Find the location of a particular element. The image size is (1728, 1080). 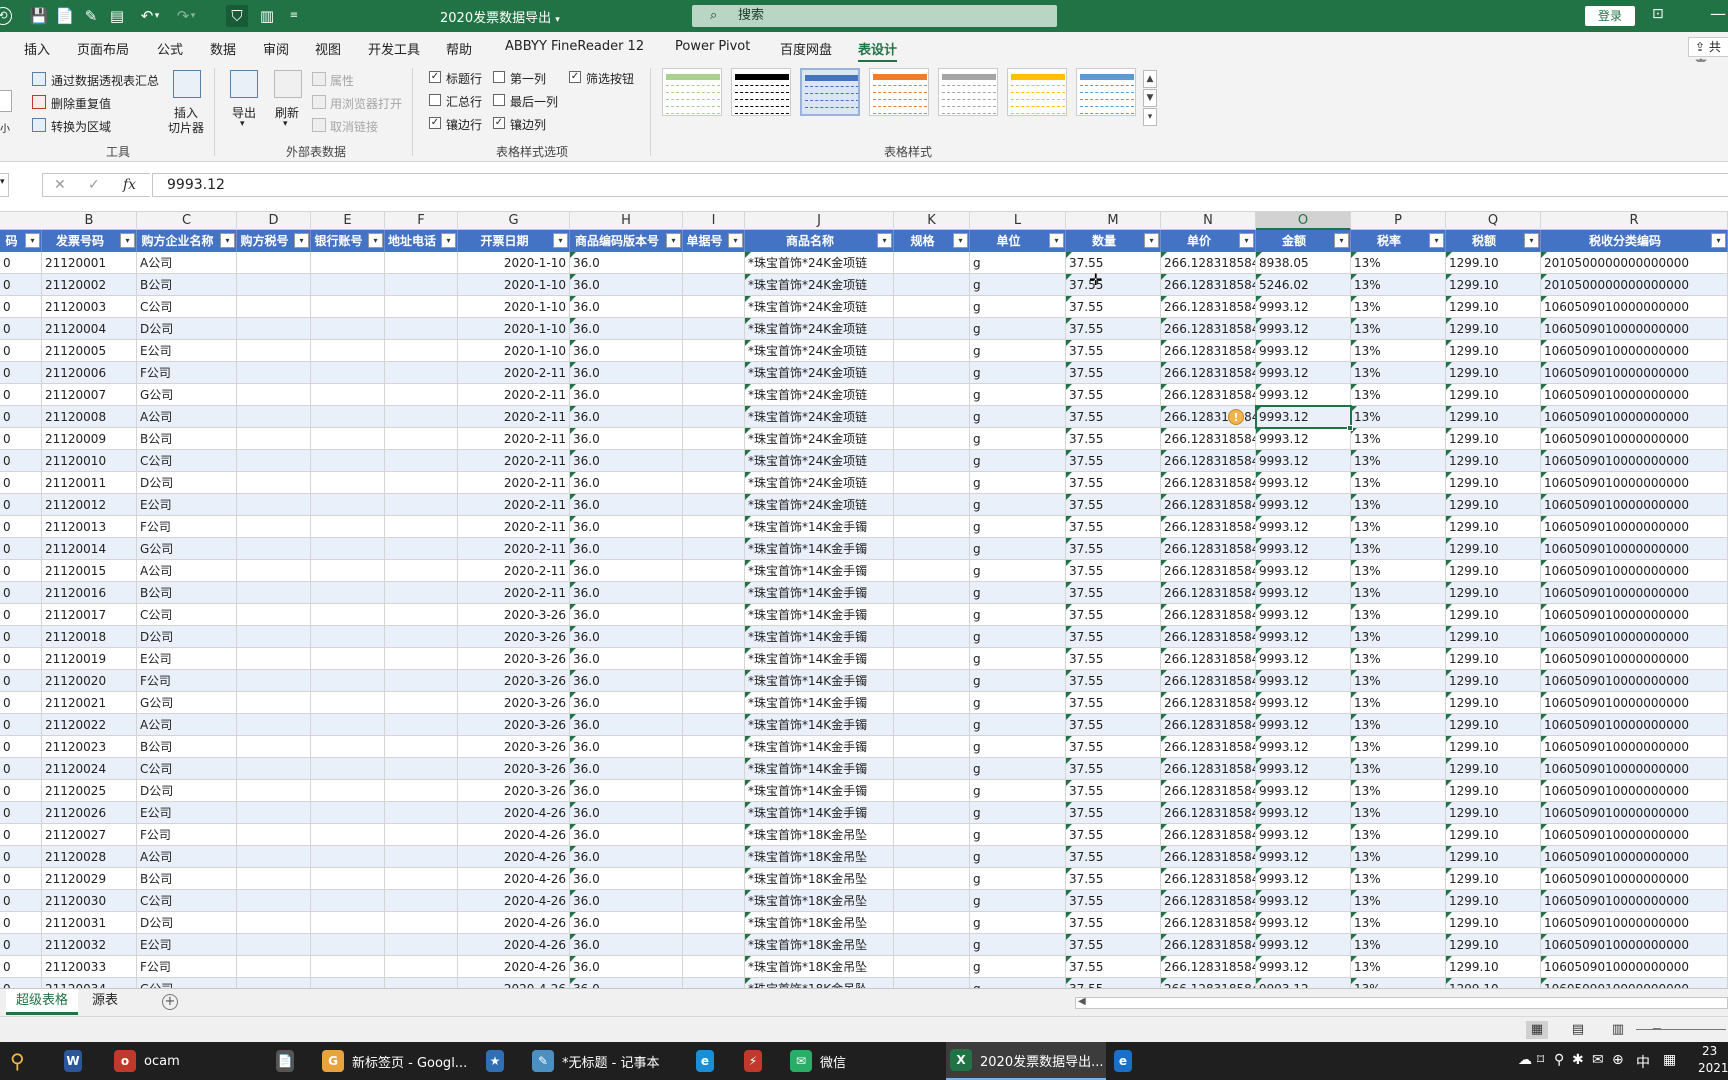

search-taskbar-icon: ⚲ is located at coordinates (27, 1061).